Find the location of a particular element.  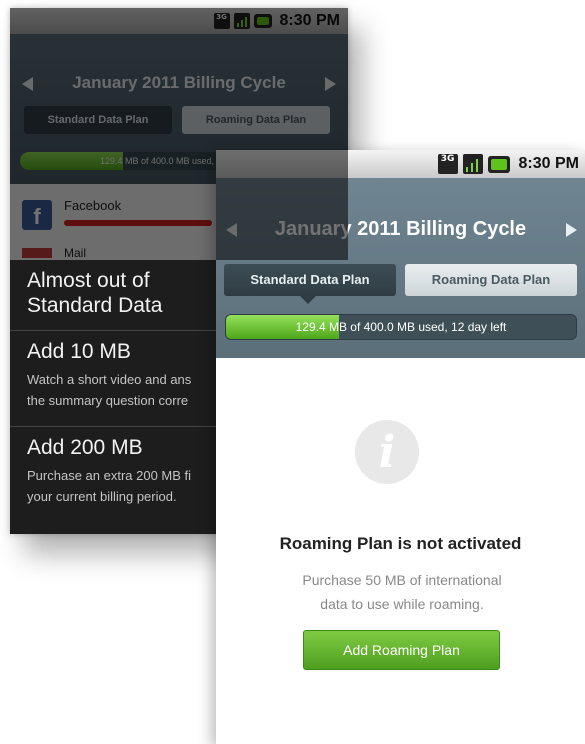

option-desc-line2: the summary question corre is located at coordinates (108, 400).